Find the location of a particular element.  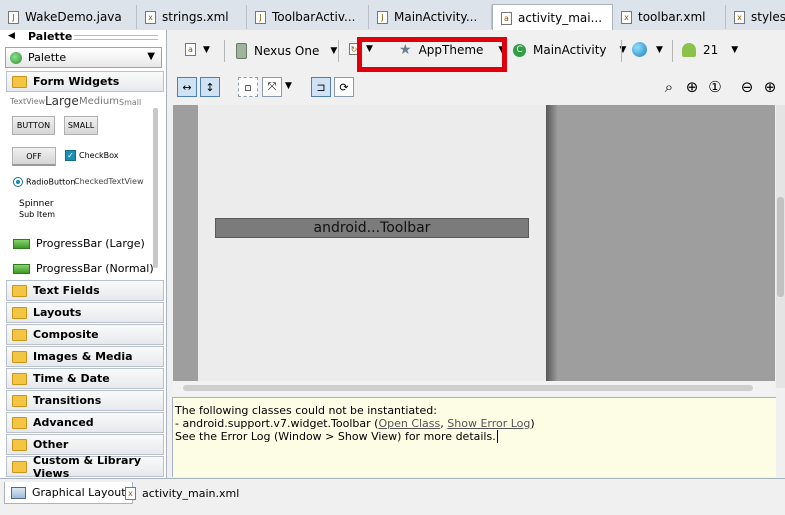

tab-styles-xml: x styles.xm is located at coordinates (755, 17).